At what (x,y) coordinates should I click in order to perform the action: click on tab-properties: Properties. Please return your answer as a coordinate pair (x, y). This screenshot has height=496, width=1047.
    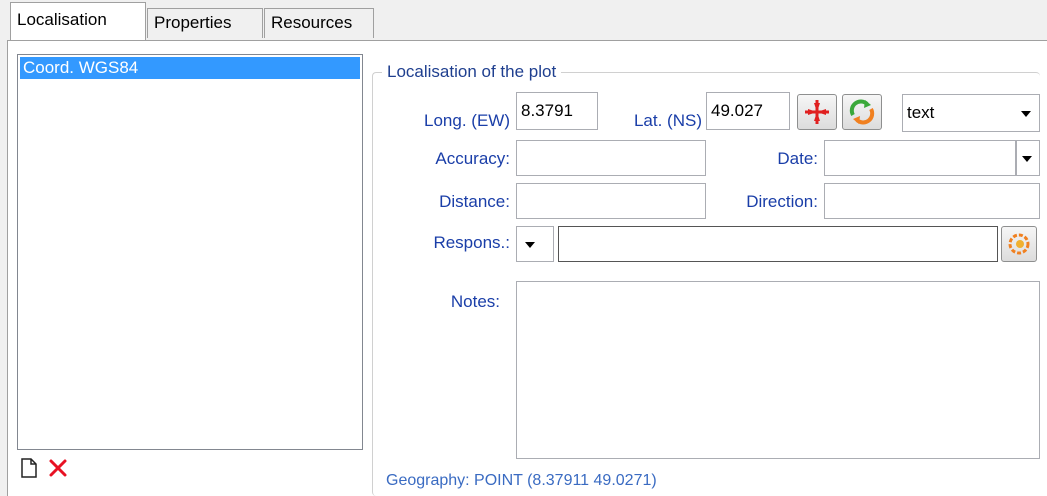
    Looking at the image, I should click on (205, 23).